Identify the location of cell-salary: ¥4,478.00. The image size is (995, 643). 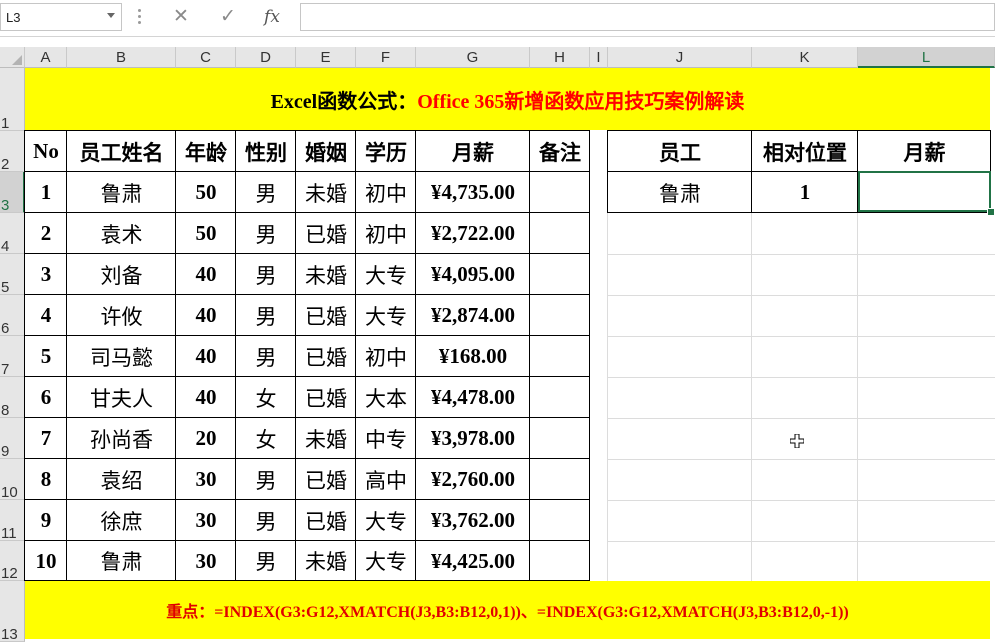
(473, 397).